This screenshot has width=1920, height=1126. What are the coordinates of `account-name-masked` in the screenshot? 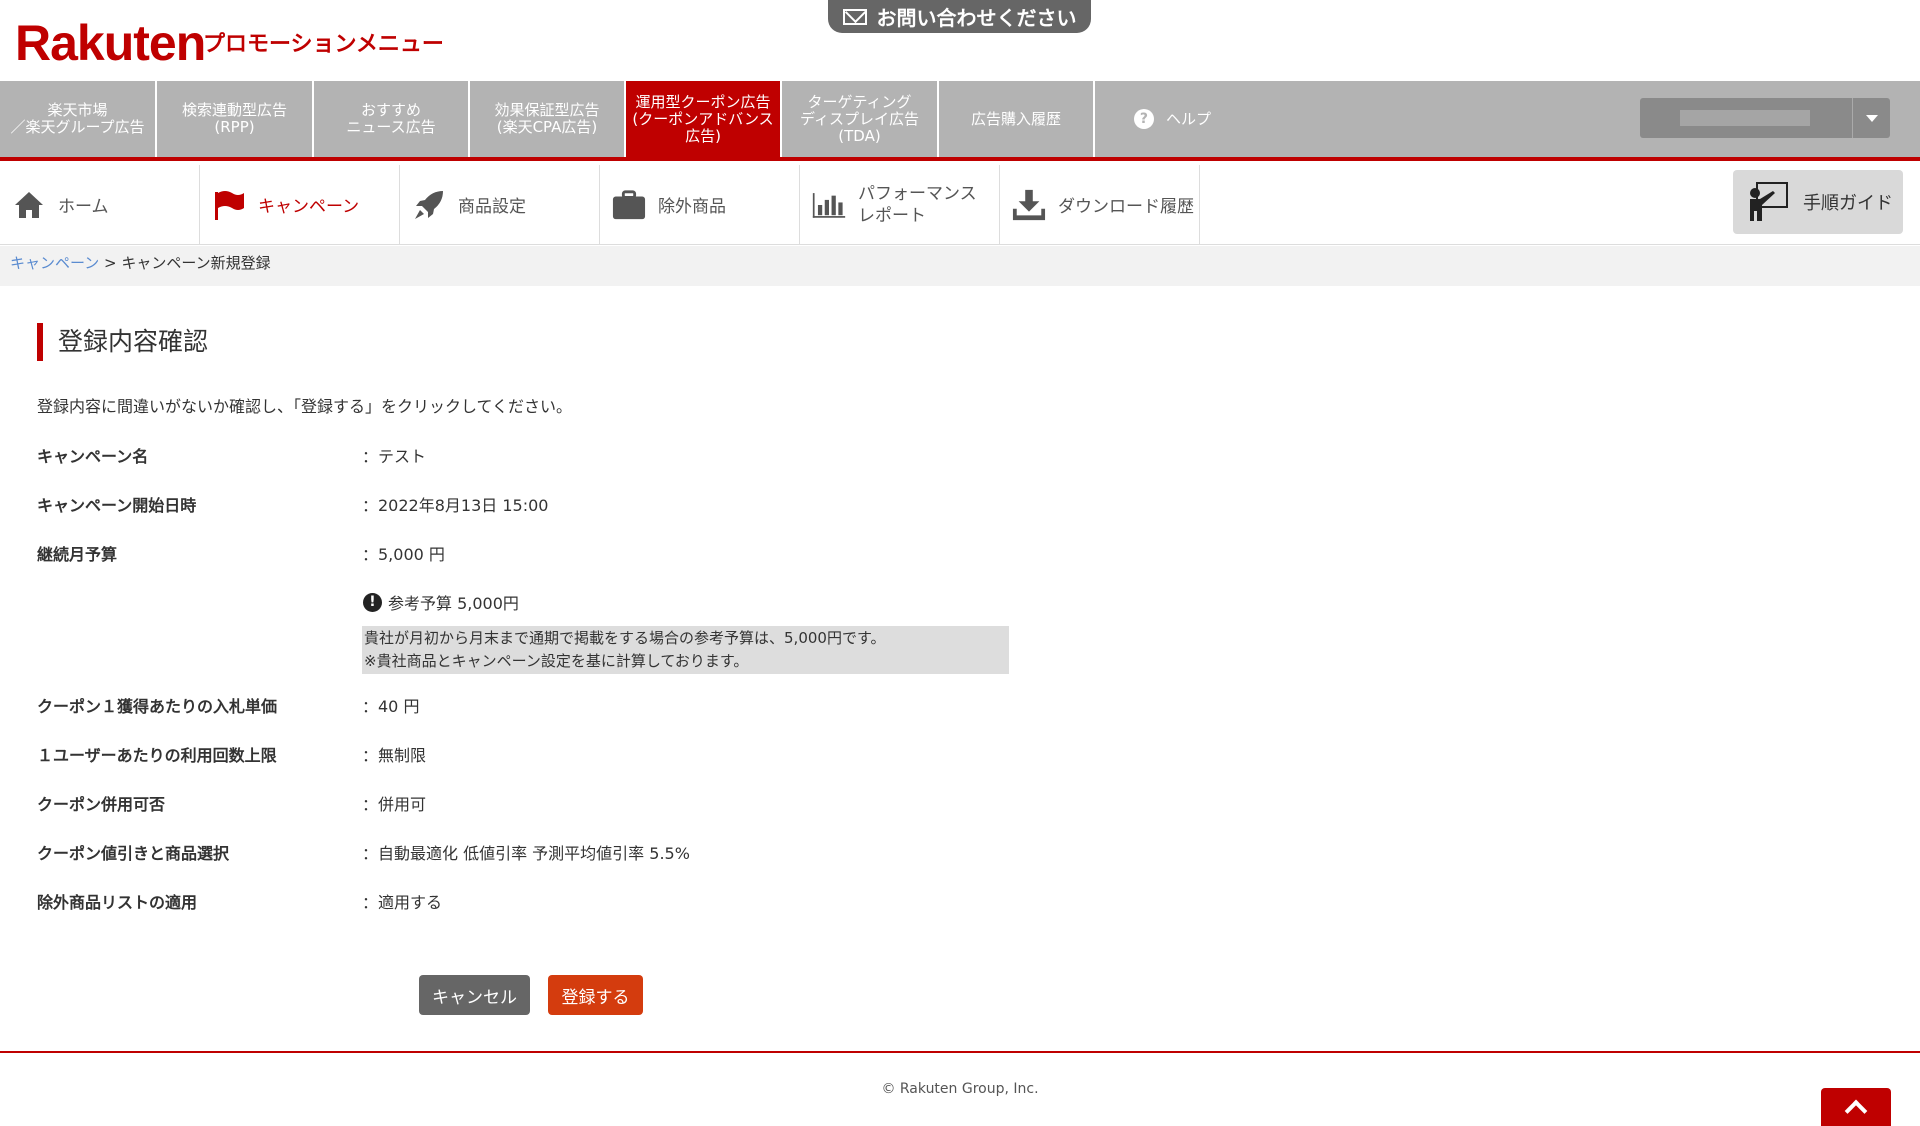 It's located at (1745, 118).